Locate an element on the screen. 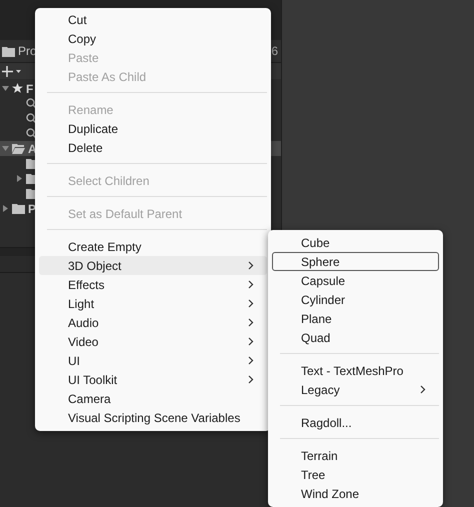 Image resolution: width=474 pixels, height=507 pixels. tree-label: P is located at coordinates (32, 209).